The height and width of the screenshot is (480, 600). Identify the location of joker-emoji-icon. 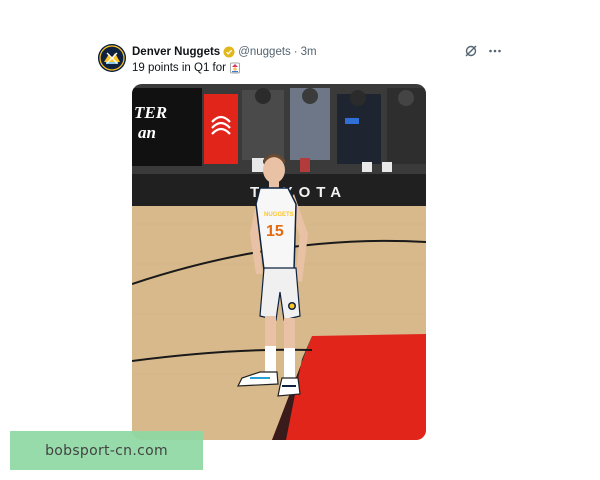
(235, 68).